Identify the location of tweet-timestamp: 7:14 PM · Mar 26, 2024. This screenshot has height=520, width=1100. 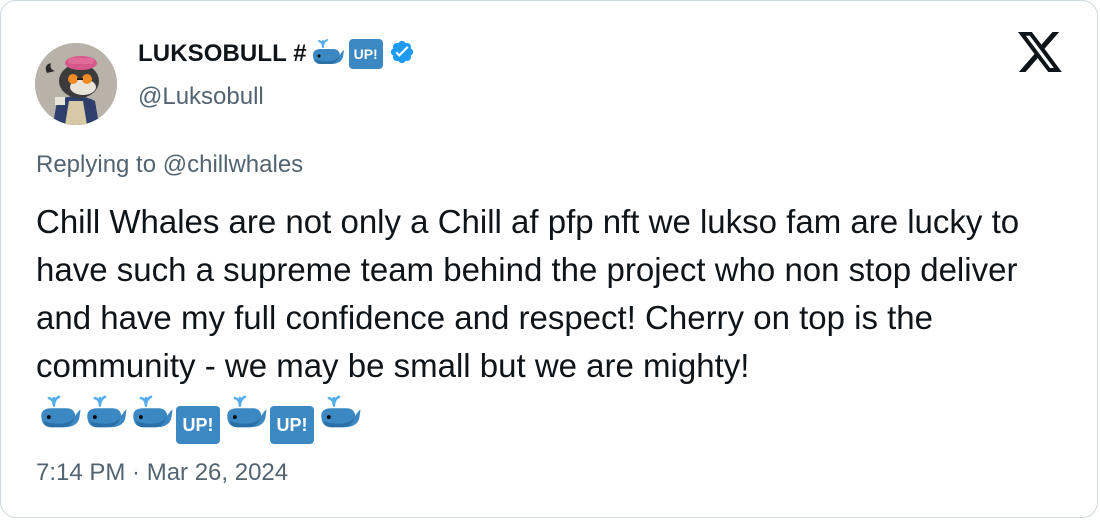
(162, 473).